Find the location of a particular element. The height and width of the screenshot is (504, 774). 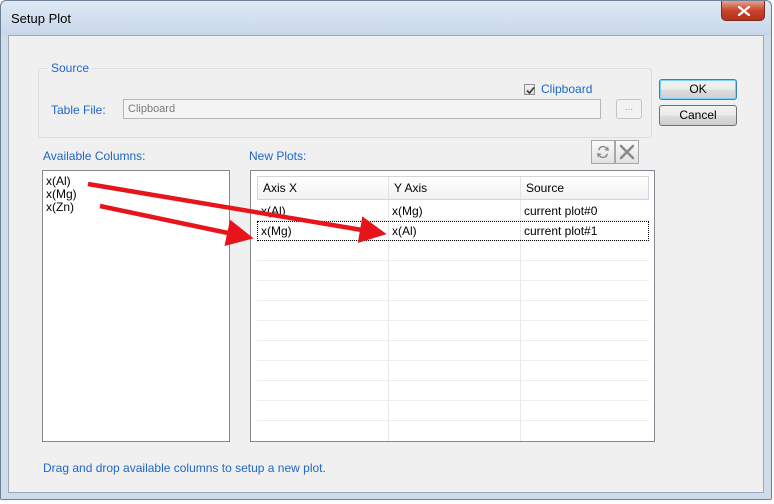

new-plots-label: New Plots: is located at coordinates (278, 156).